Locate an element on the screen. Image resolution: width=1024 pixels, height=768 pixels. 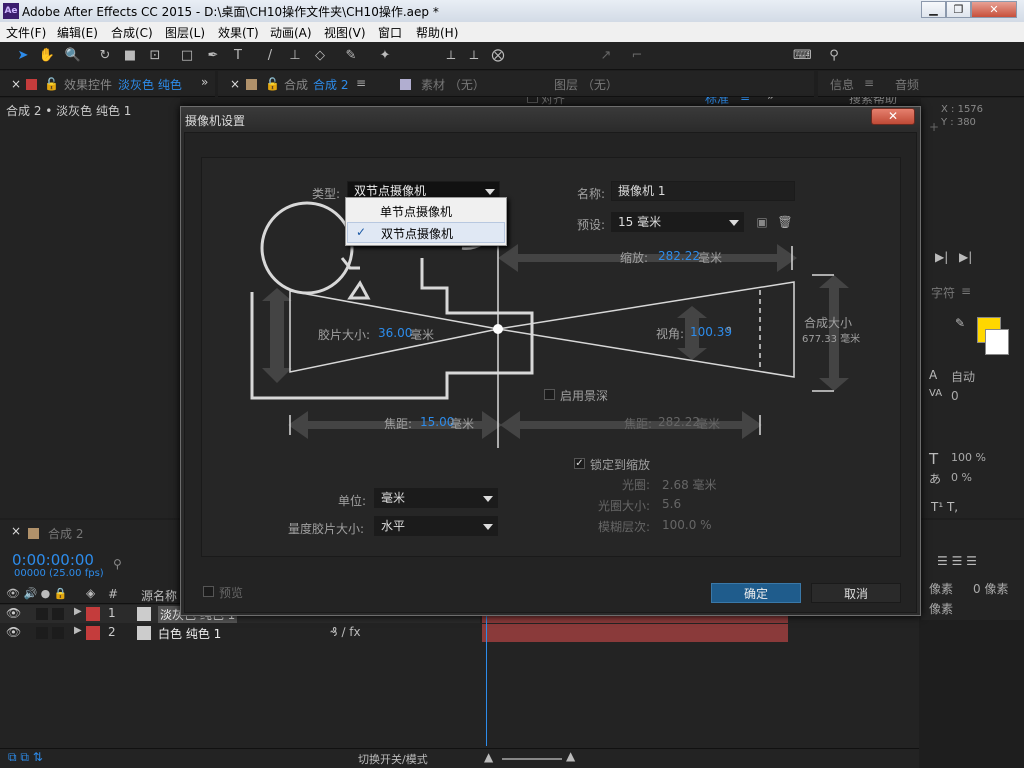
keyboard-icon: ⌨ is located at coordinates (802, 56).